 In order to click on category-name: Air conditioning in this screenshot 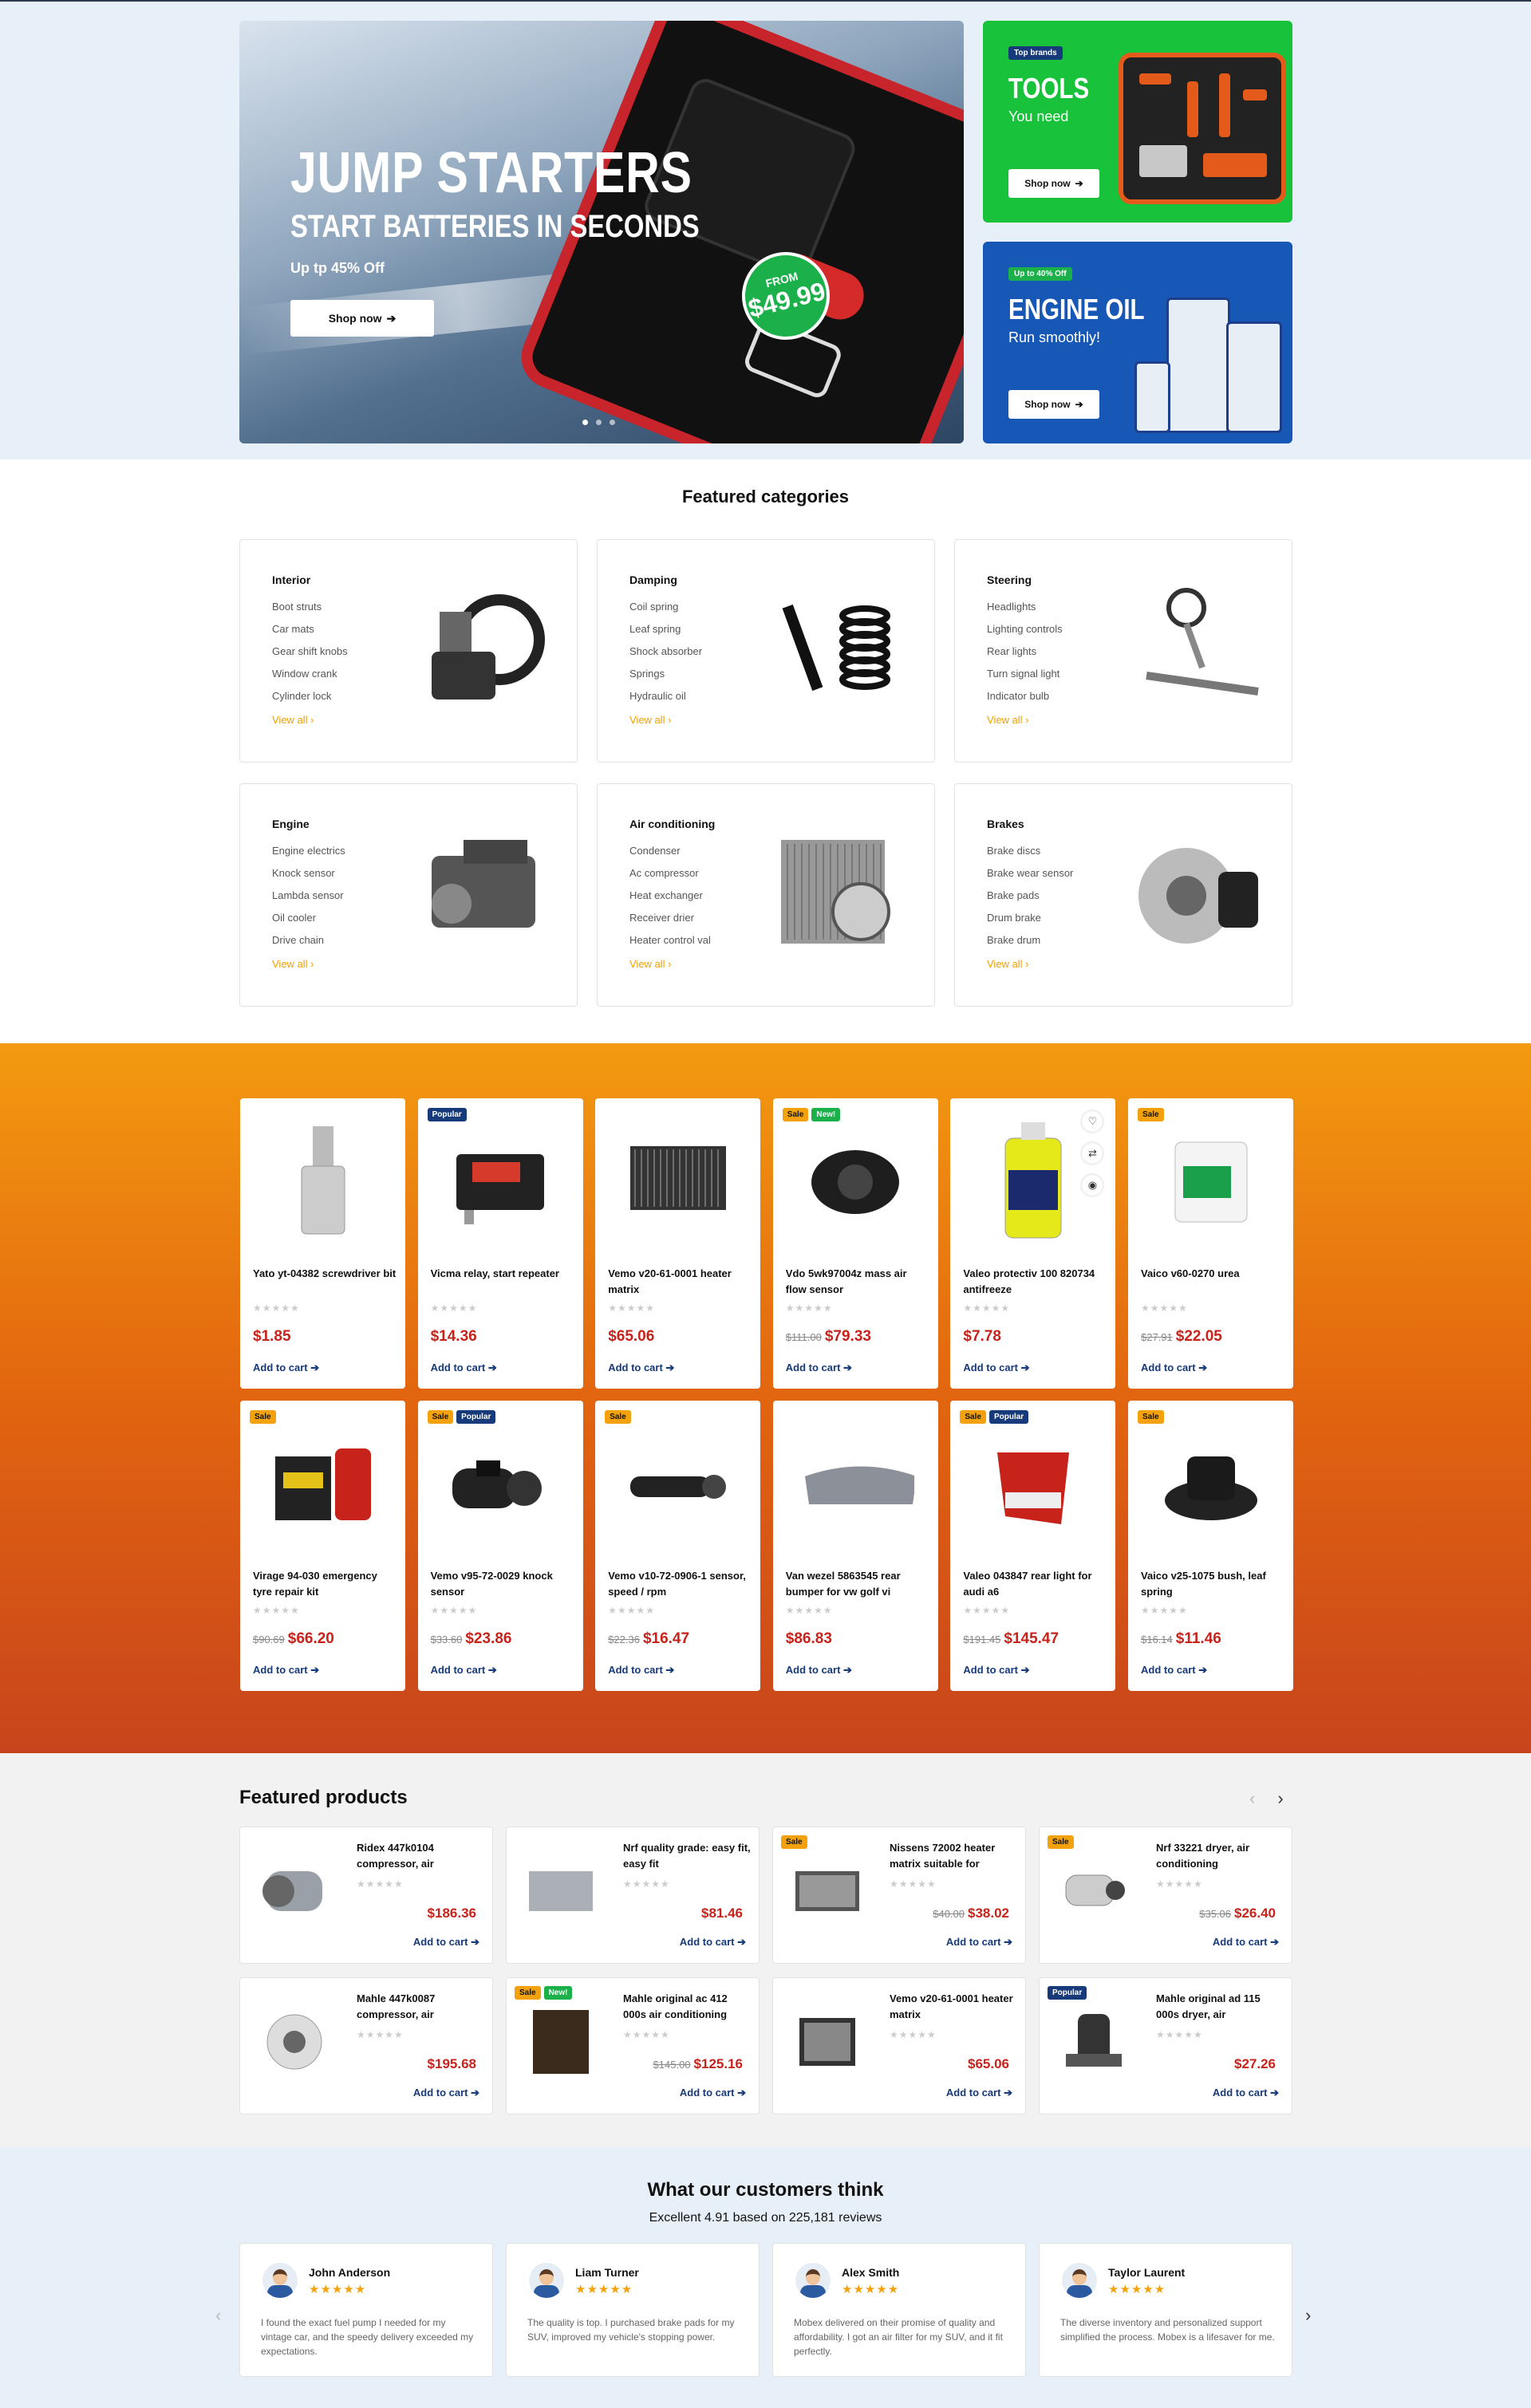, I will do `click(672, 824)`.